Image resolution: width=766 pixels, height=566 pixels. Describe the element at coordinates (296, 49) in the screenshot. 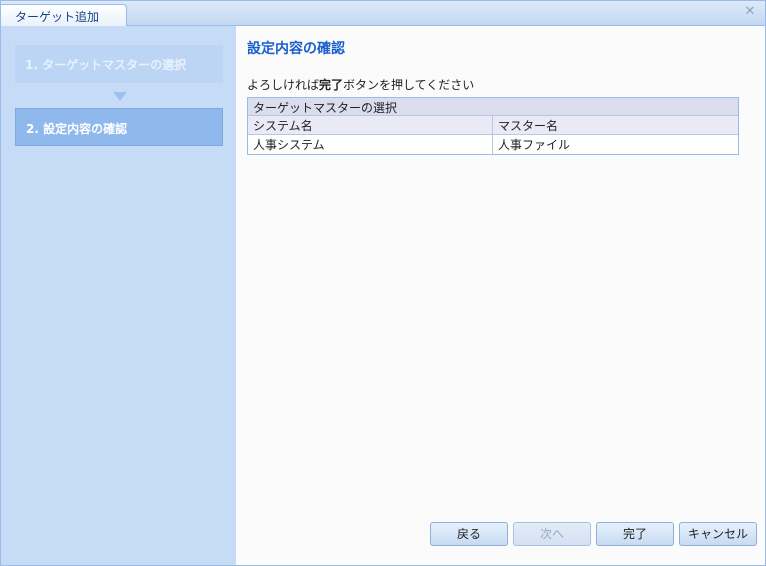

I see `page-title: 設定内容の確認` at that location.